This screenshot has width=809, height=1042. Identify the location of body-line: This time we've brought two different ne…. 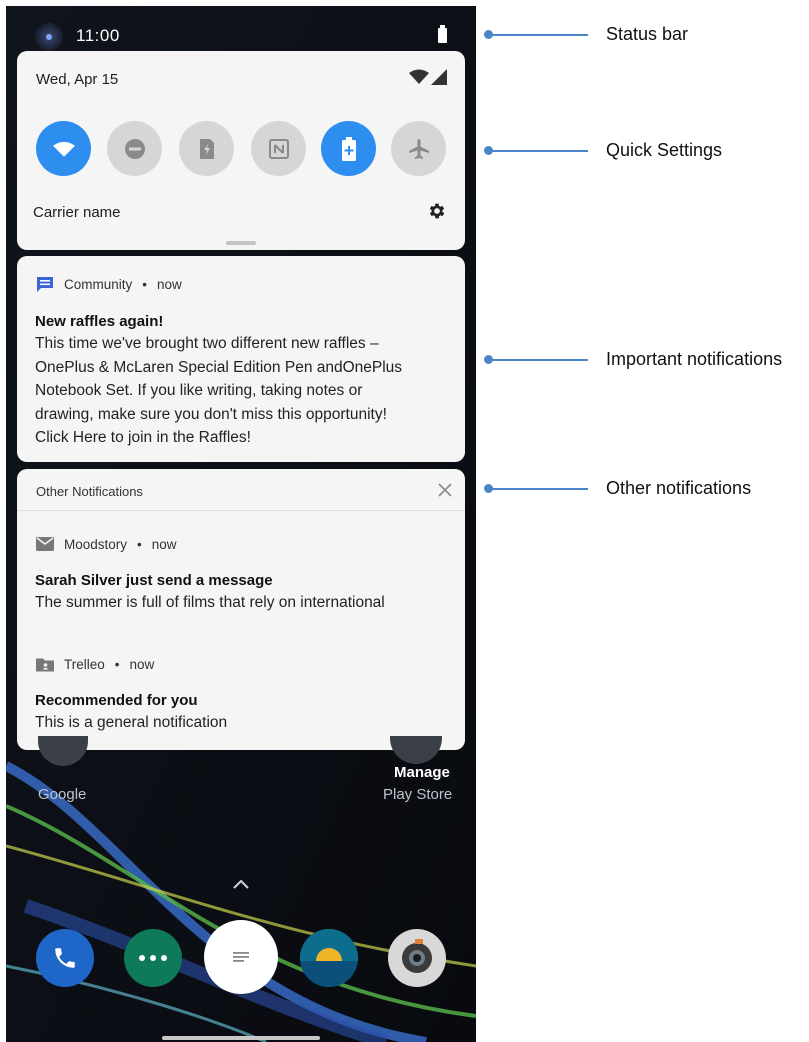
(207, 343).